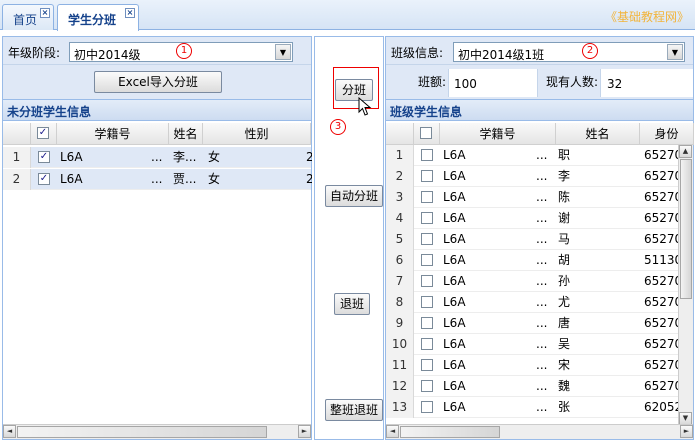  What do you see at coordinates (400, 365) in the screenshot?
I see `row-number: 11` at bounding box center [400, 365].